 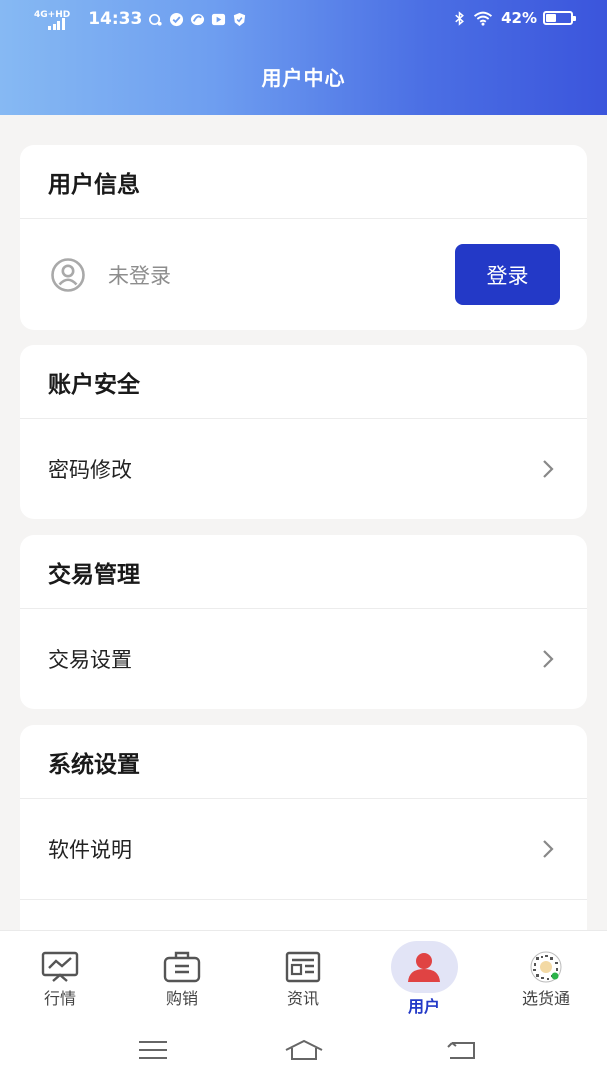 I want to click on tab-market: 行情, so click(x=60, y=974).